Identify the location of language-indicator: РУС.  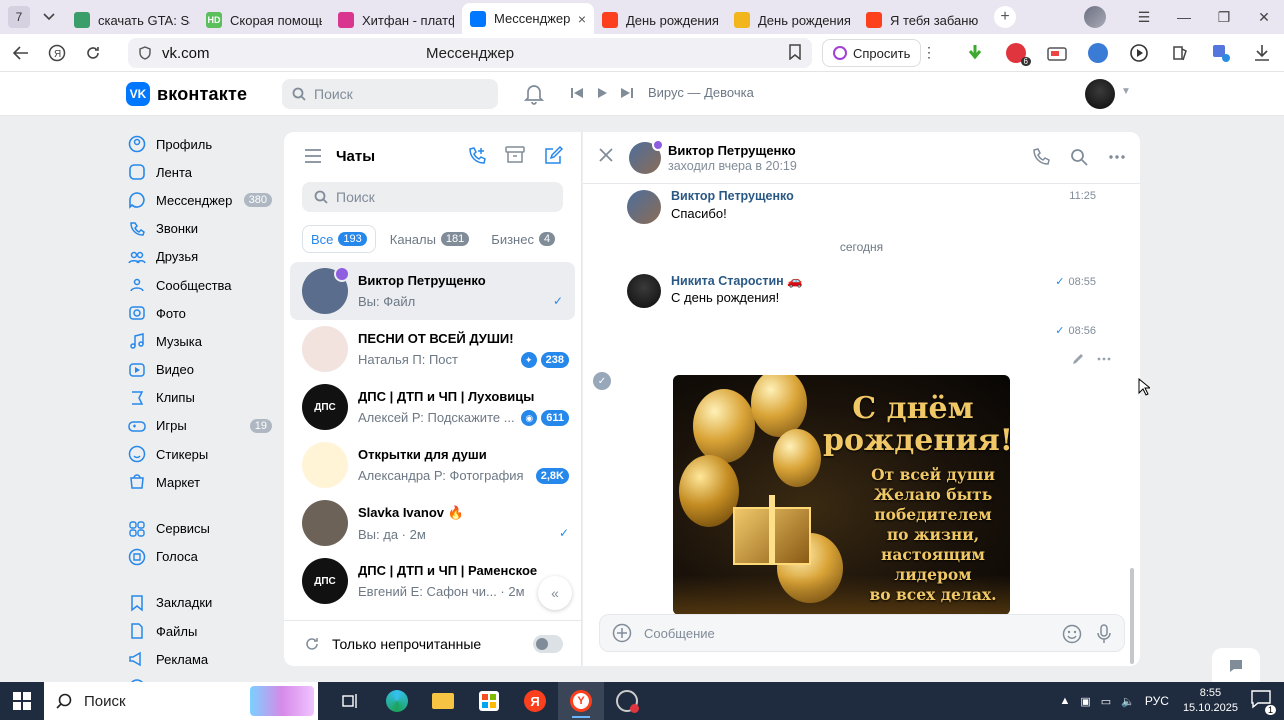
(1157, 701).